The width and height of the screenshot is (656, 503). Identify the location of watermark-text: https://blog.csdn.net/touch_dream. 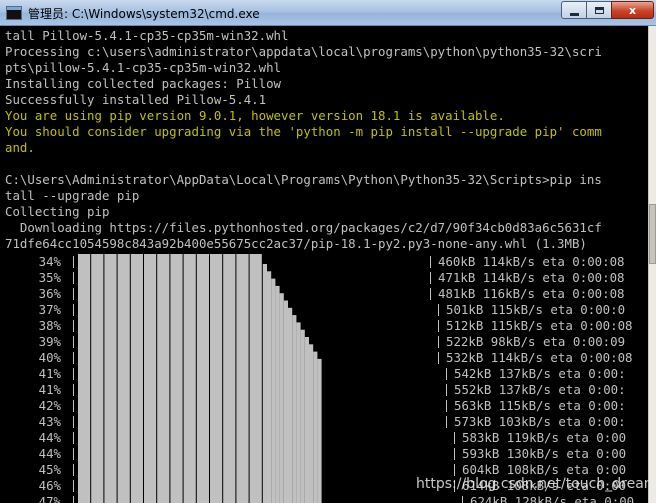
(536, 484).